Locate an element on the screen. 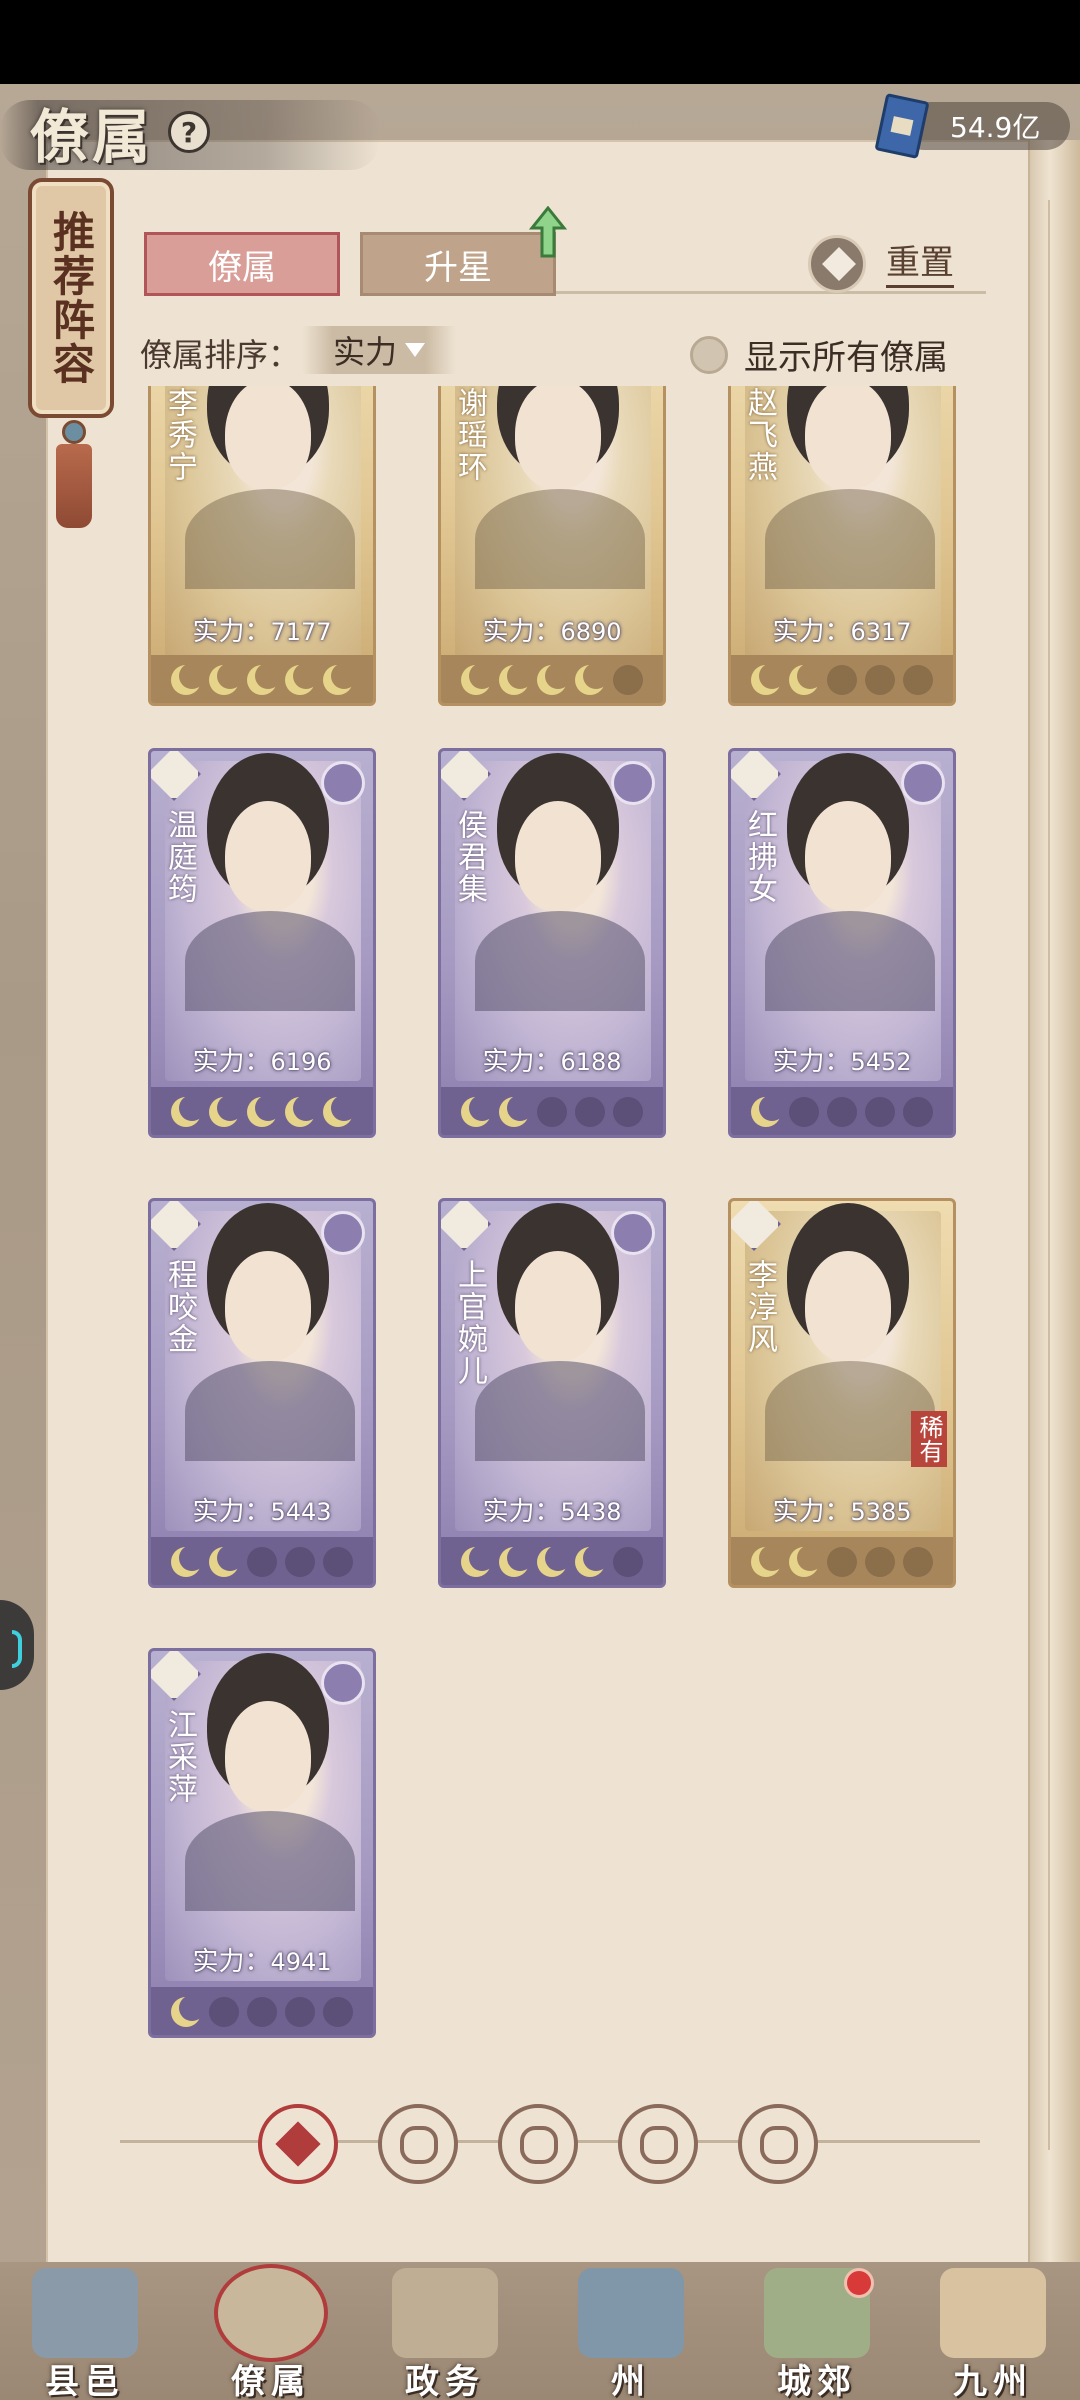 This screenshot has width=1080, height=2400. retainer-name: 红拂女 is located at coordinates (759, 857).